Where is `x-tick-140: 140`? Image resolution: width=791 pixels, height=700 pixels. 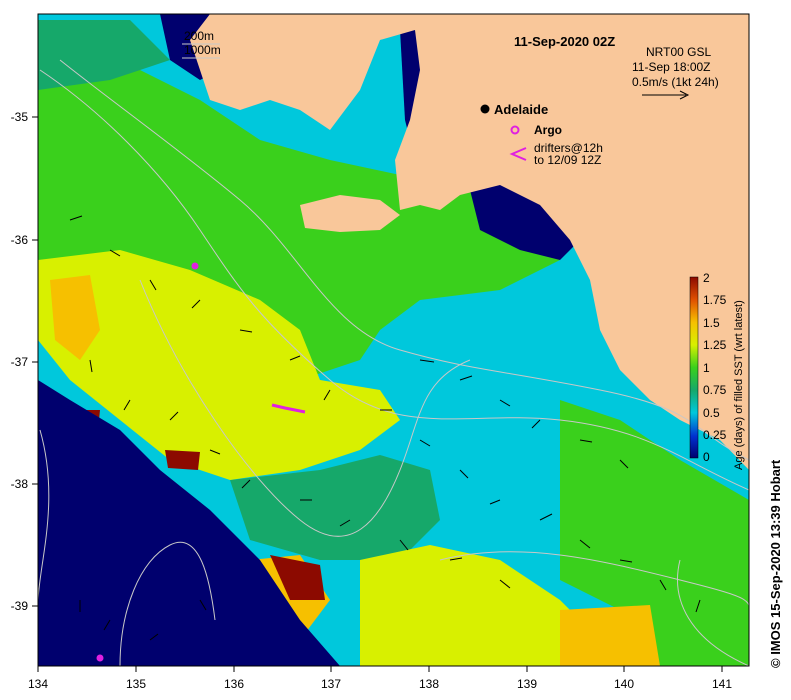 x-tick-140: 140 is located at coordinates (624, 684).